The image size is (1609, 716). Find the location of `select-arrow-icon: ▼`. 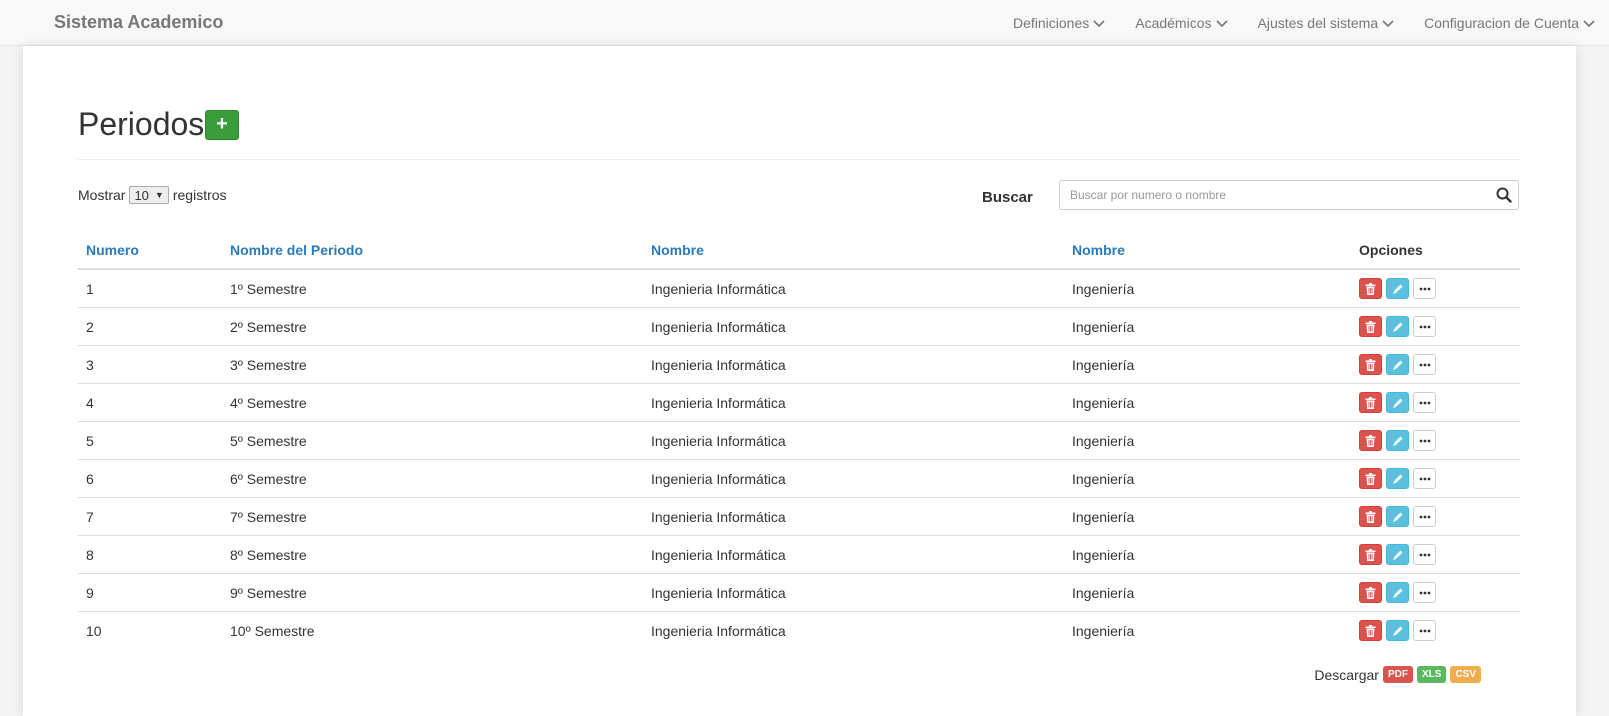

select-arrow-icon: ▼ is located at coordinates (159, 195).